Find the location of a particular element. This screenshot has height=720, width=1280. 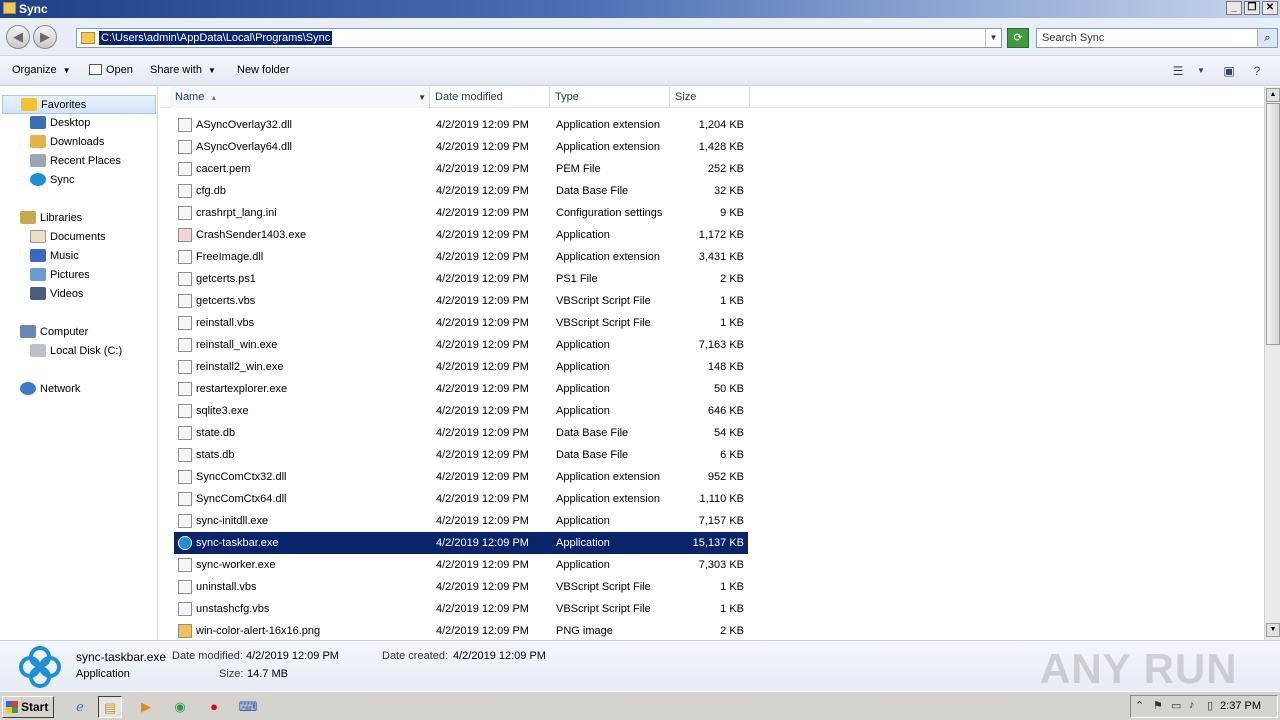

system-tray: ⌃ ⚑ ▭ ♪ ▯ 2:37 PM is located at coordinates (1204, 706).